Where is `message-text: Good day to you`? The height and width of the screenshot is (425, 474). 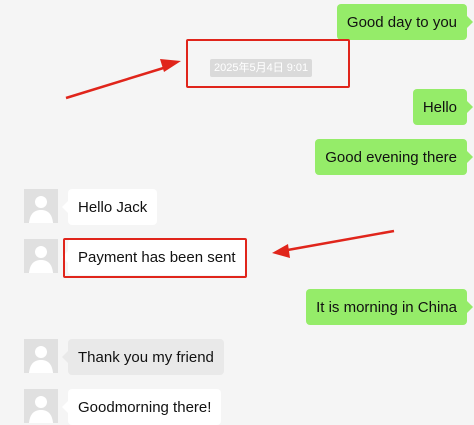 message-text: Good day to you is located at coordinates (401, 22).